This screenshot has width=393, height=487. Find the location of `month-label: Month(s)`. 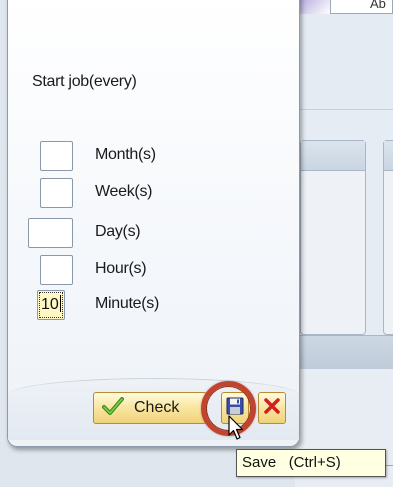

month-label: Month(s) is located at coordinates (125, 154).